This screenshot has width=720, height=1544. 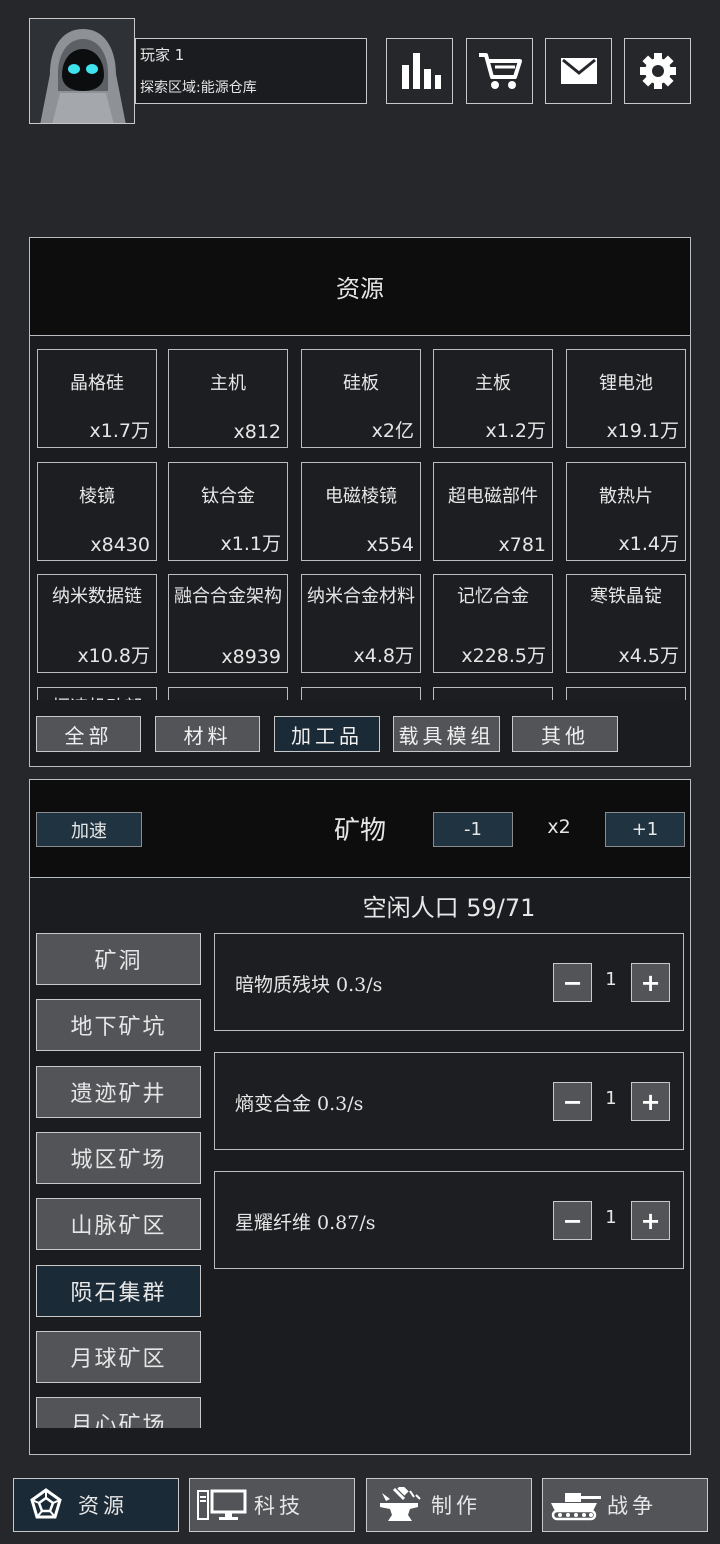 What do you see at coordinates (118, 1025) in the screenshot?
I see `mining-site-item: 地下矿坑` at bounding box center [118, 1025].